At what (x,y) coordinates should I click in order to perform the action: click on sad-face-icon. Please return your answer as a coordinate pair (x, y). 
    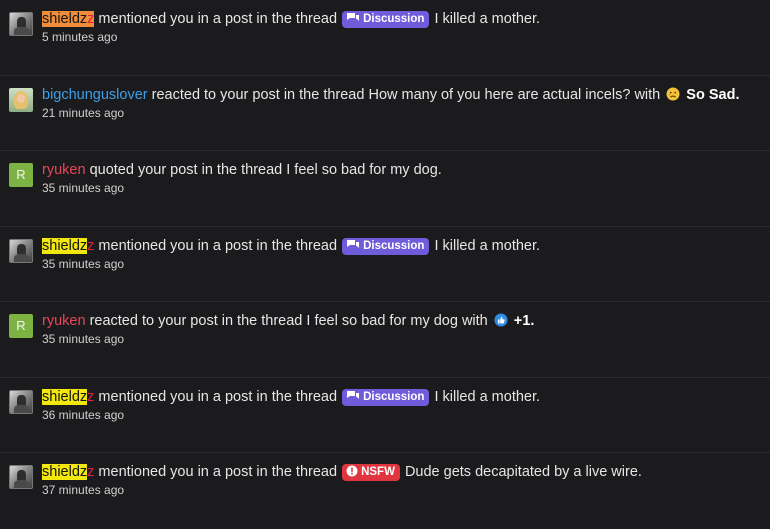
    Looking at the image, I should click on (673, 93).